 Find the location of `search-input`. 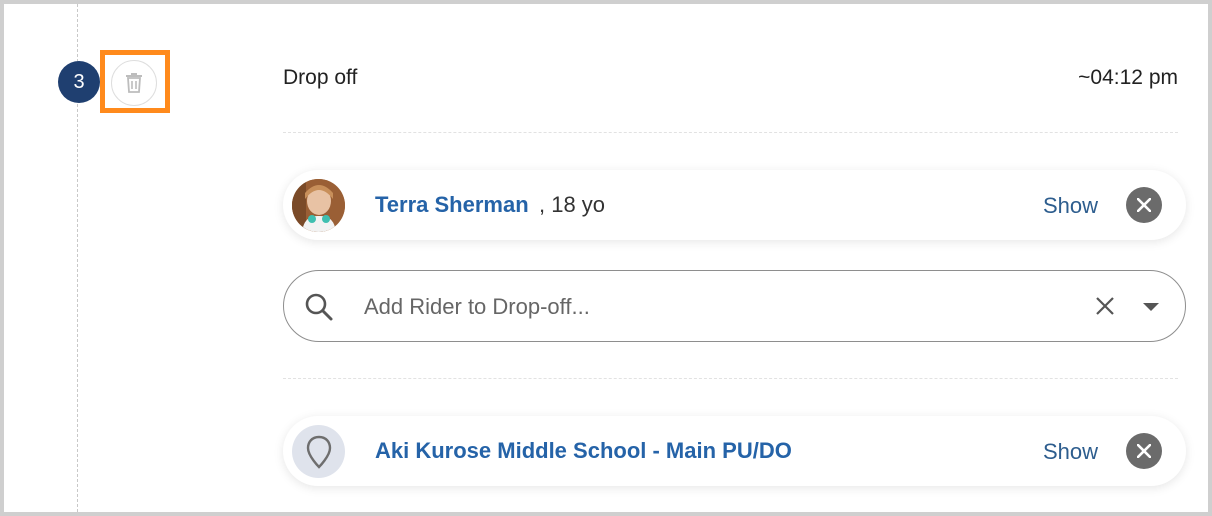

search-input is located at coordinates (704, 307).